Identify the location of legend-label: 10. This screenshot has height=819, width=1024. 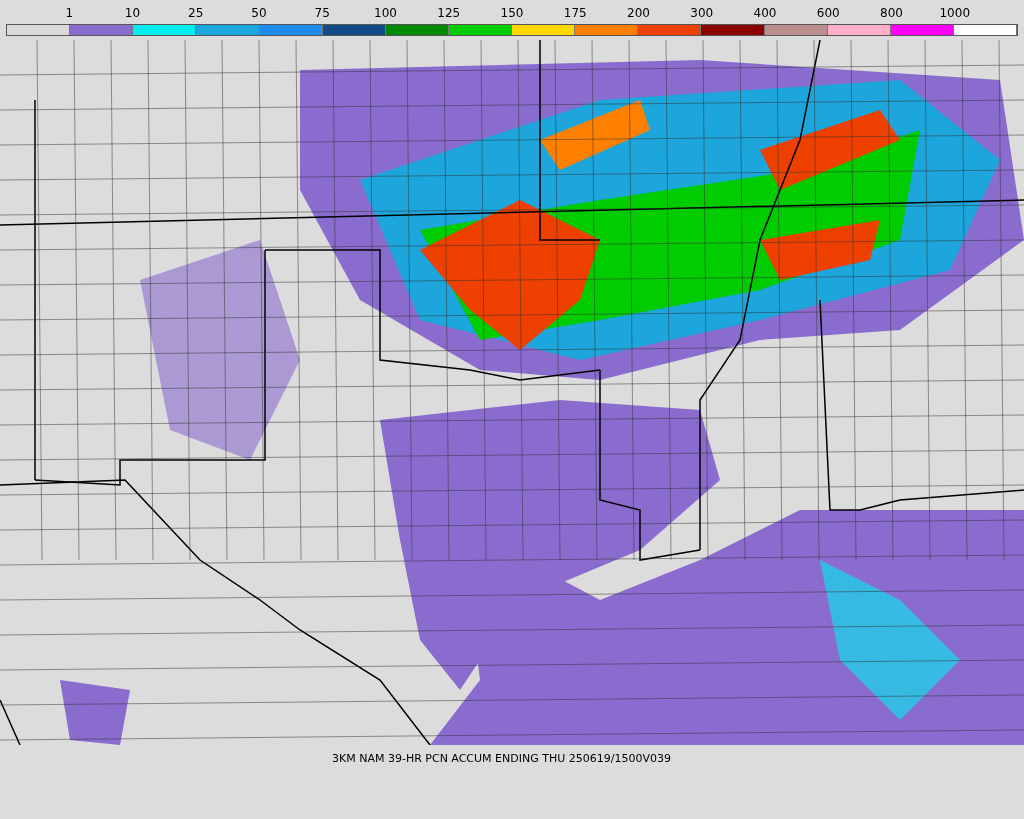
(132, 13).